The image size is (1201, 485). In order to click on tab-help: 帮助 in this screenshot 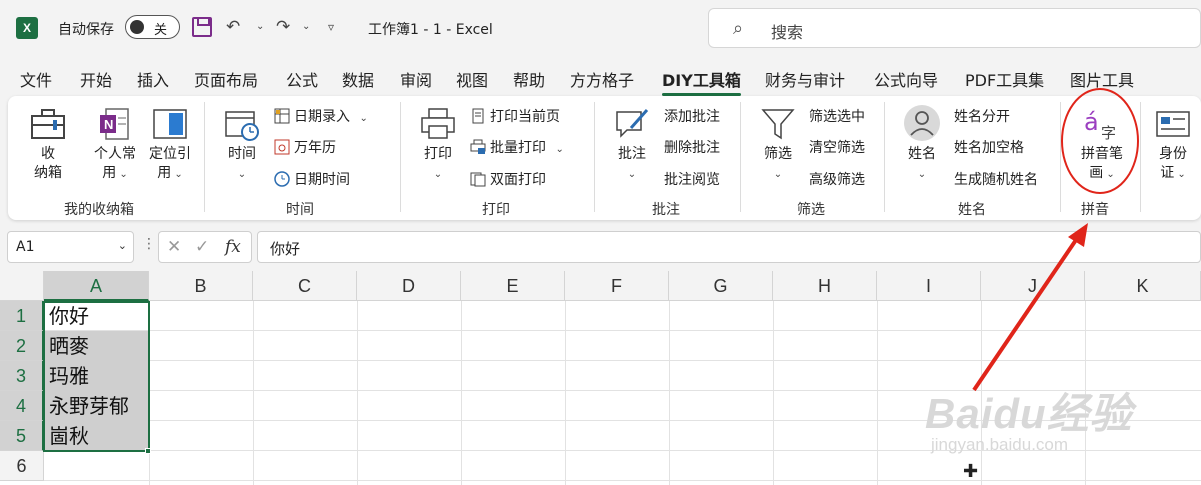, I will do `click(529, 79)`.